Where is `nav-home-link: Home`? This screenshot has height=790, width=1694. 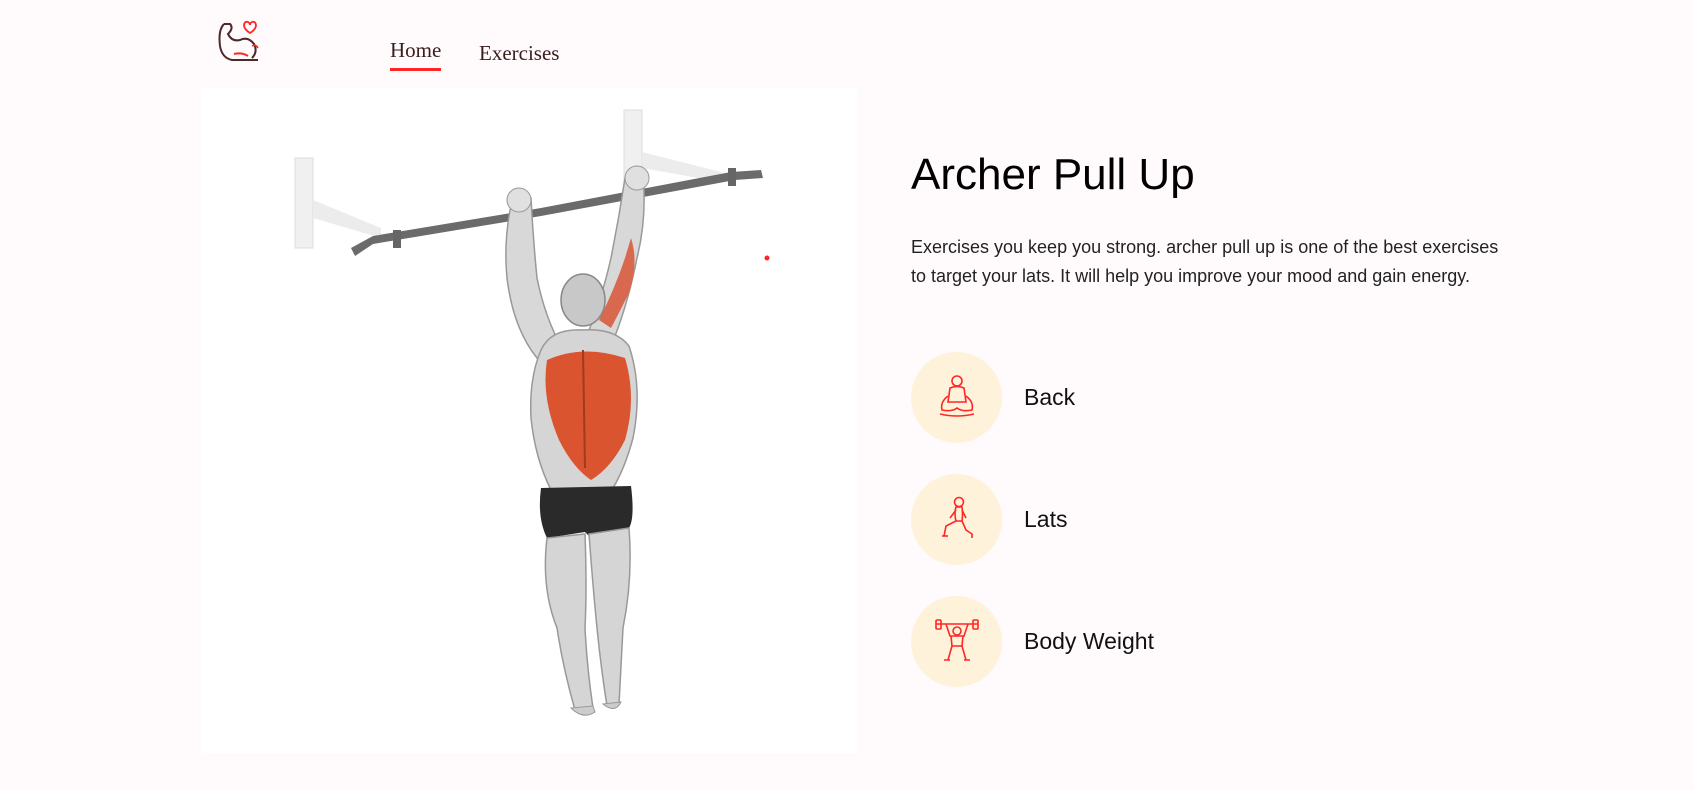
nav-home-link: Home is located at coordinates (416, 54).